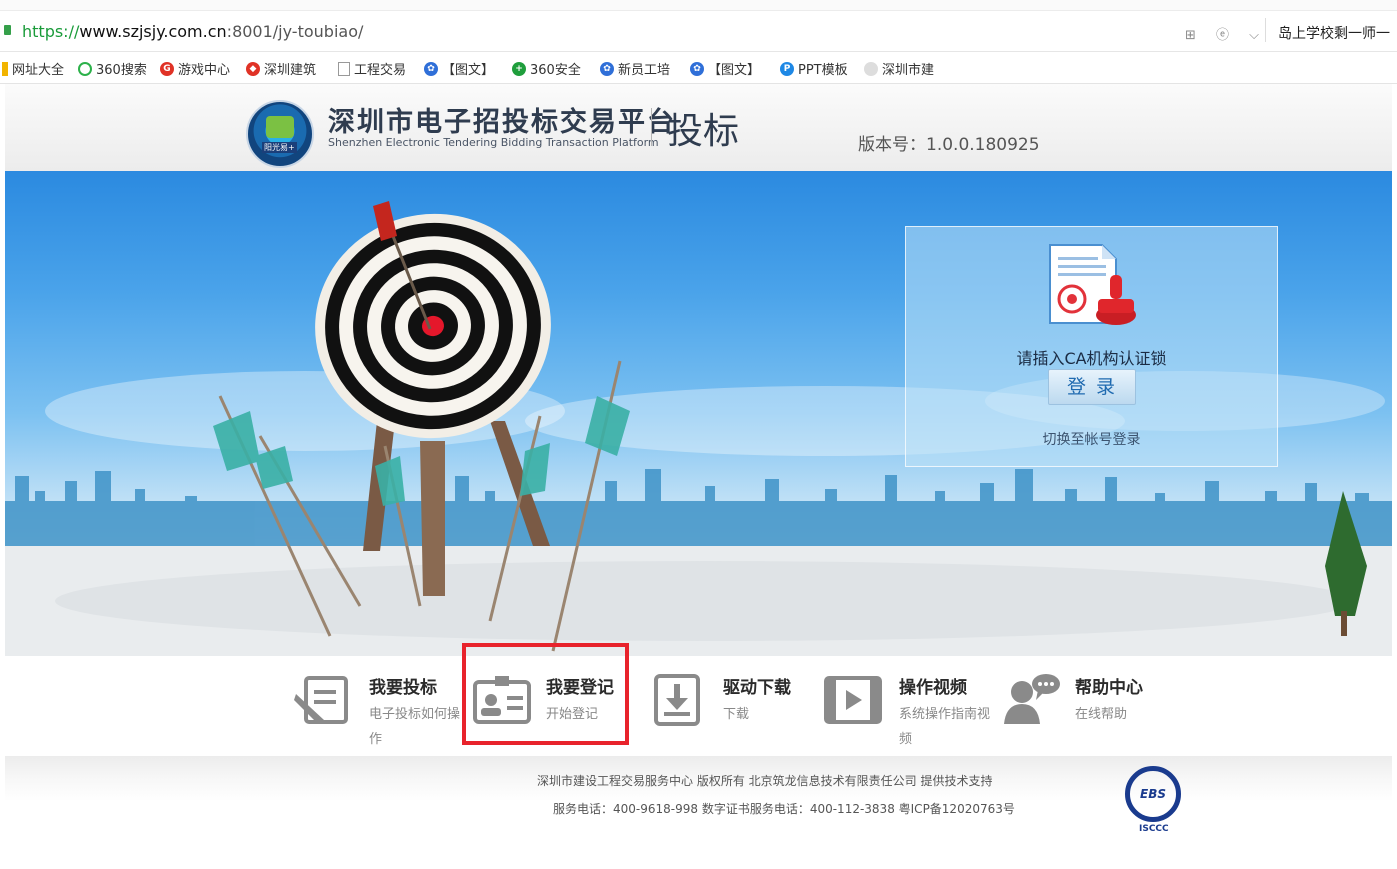 Image resolution: width=1397 pixels, height=869 pixels. I want to click on nav-title: 操作视频, so click(933, 688).